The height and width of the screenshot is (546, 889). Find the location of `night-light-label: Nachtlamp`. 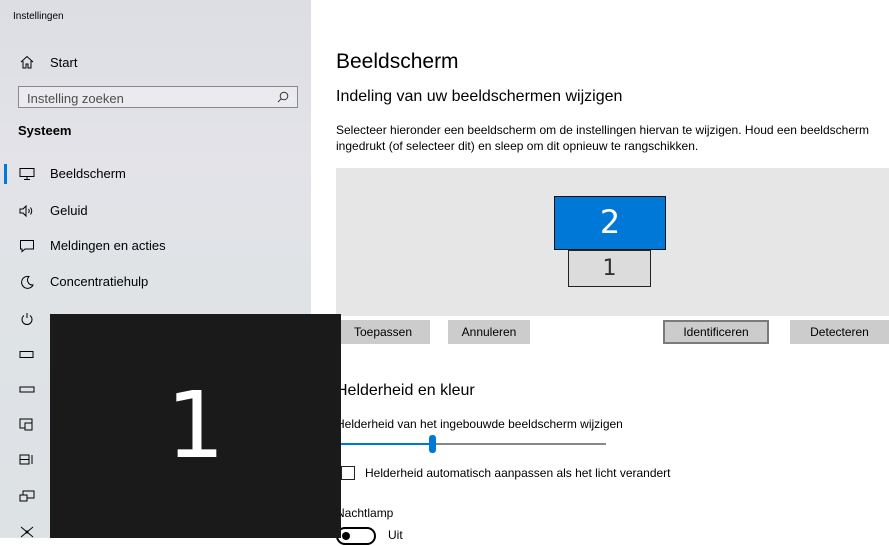

night-light-label: Nachtlamp is located at coordinates (365, 513).